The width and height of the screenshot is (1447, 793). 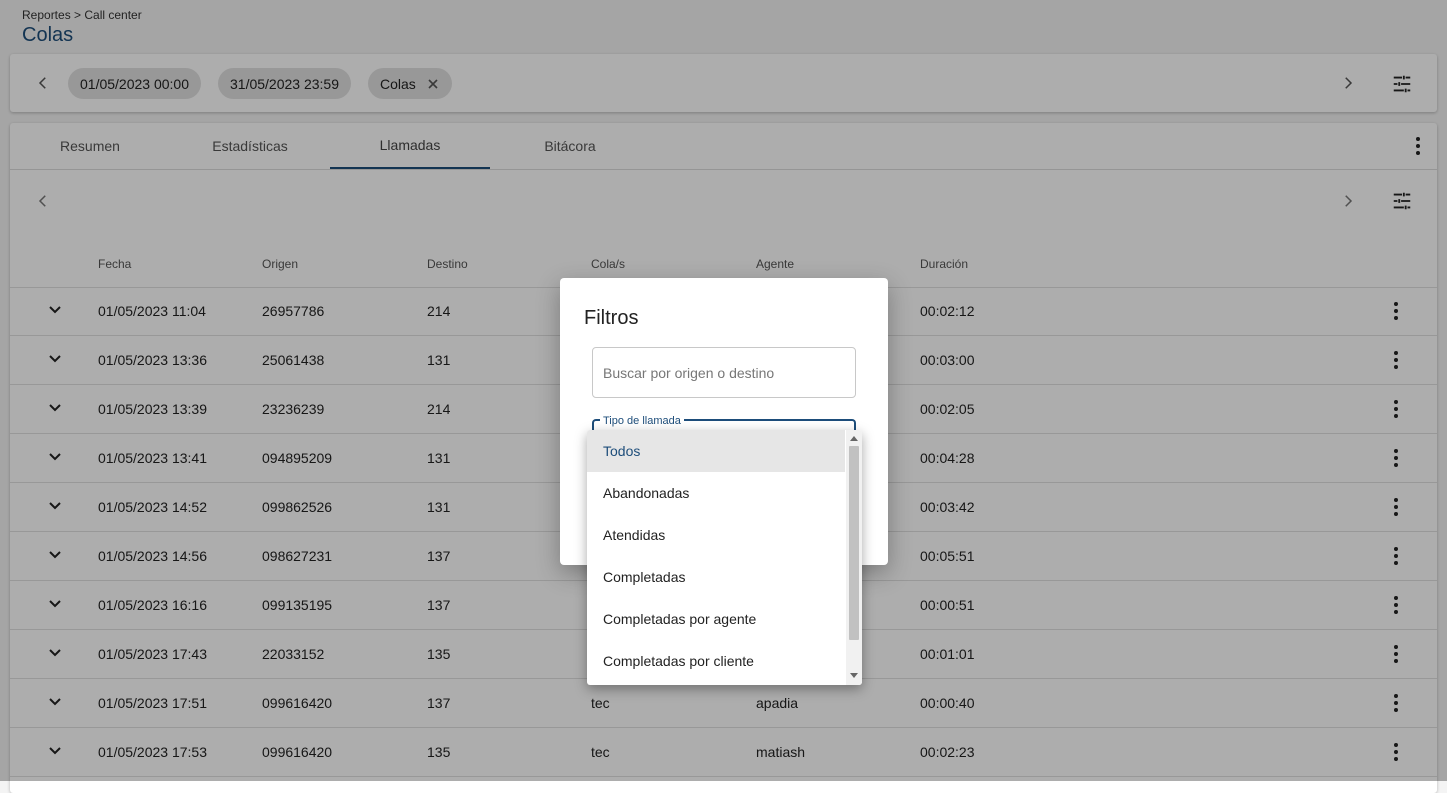 What do you see at coordinates (716, 535) in the screenshot?
I see `option-atendidas: Atendidas` at bounding box center [716, 535].